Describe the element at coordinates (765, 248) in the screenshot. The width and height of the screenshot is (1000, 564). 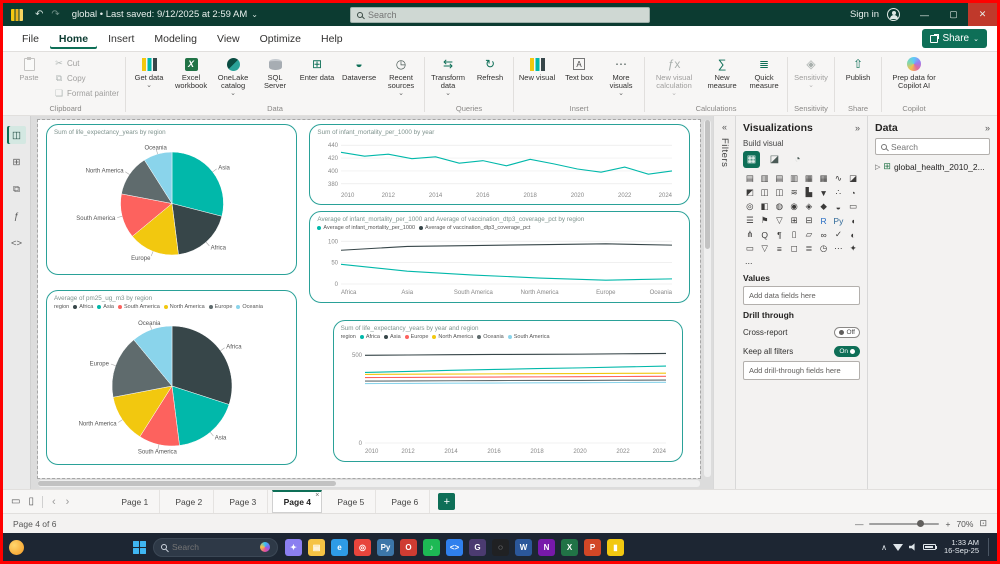
I see `new-slicer-visual-icon: ▽` at that location.